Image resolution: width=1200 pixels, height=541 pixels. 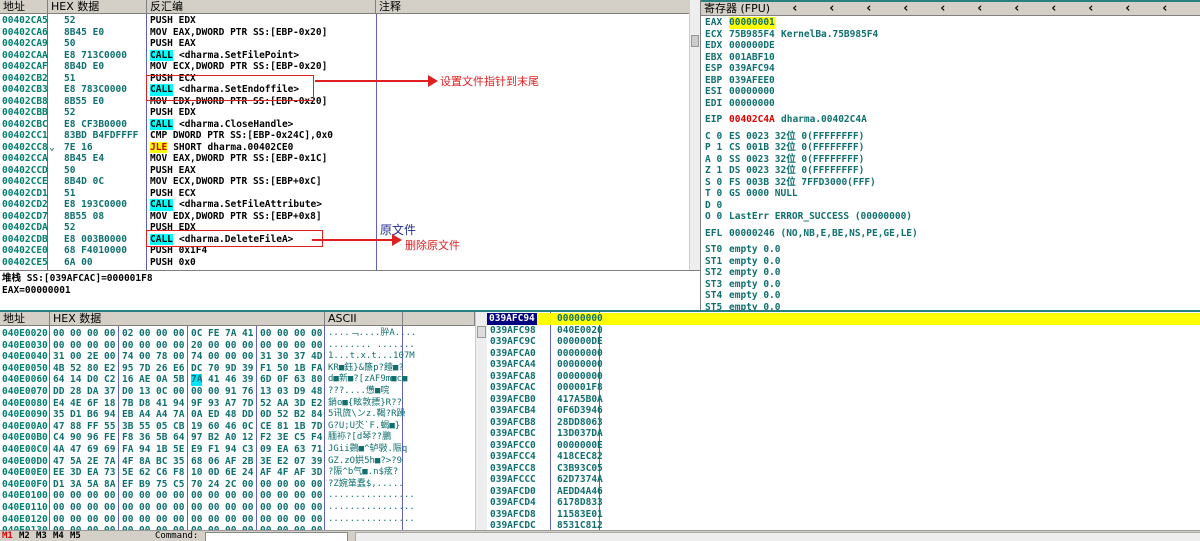 I want to click on dump-scrollbar, so click(x=481, y=421).